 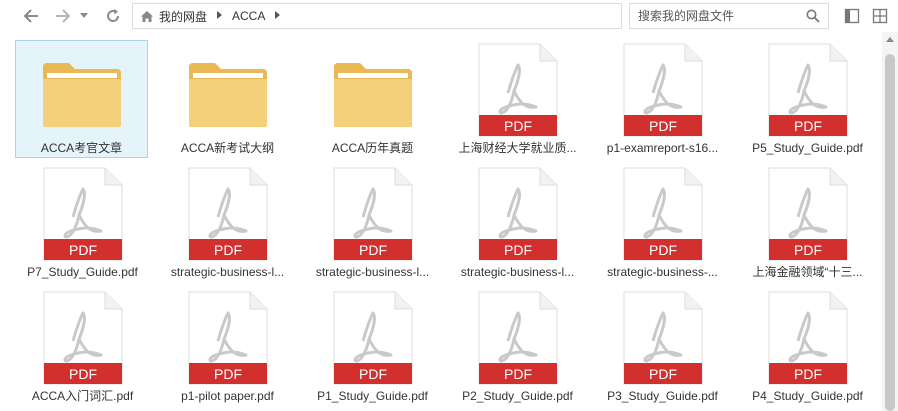 What do you see at coordinates (227, 148) in the screenshot?
I see `file-name-label: ACCA新考试大纲` at bounding box center [227, 148].